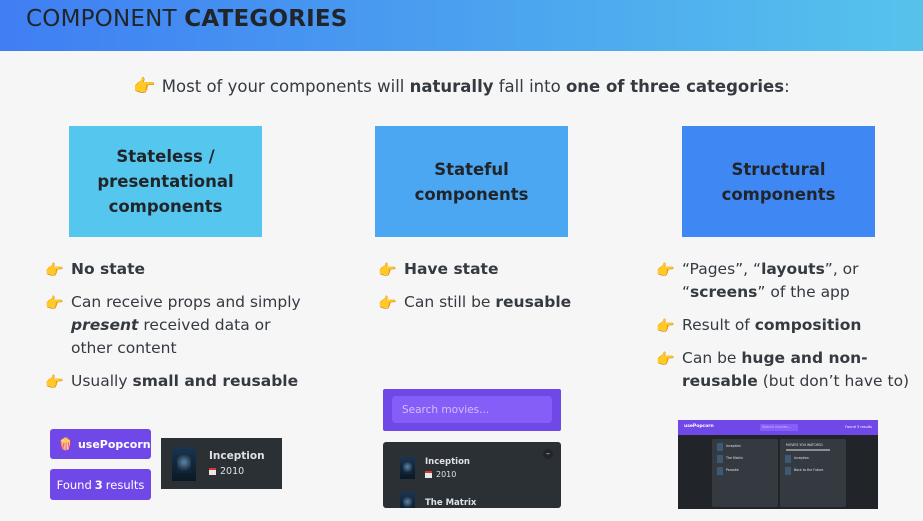 The width and height of the screenshot is (923, 521). Describe the element at coordinates (435, 468) in the screenshot. I see `list-item: Inception 2010` at that location.